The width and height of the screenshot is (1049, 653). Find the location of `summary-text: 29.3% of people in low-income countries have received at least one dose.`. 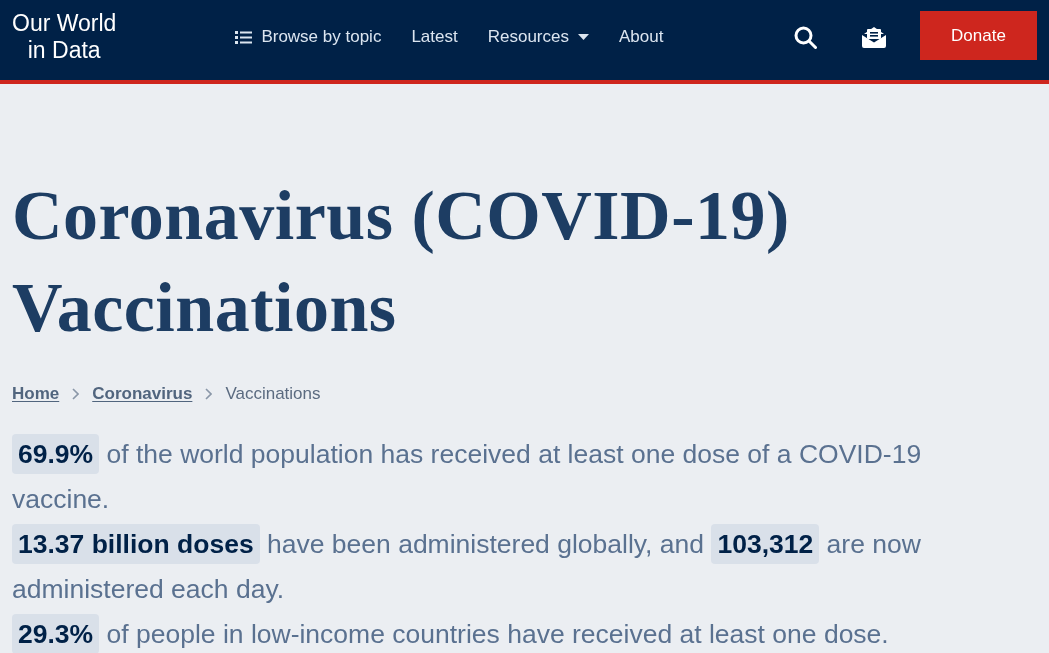

summary-text: 29.3% of people in low-income countries have received at least one dose. is located at coordinates (494, 632).